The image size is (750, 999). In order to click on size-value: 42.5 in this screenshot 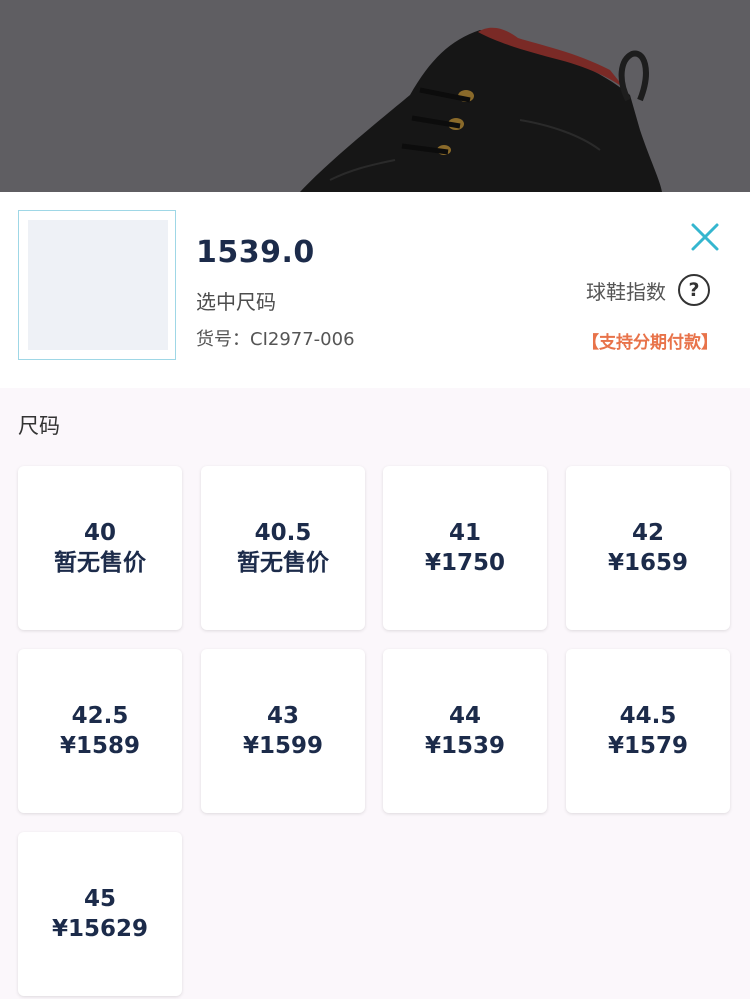, I will do `click(100, 716)`.